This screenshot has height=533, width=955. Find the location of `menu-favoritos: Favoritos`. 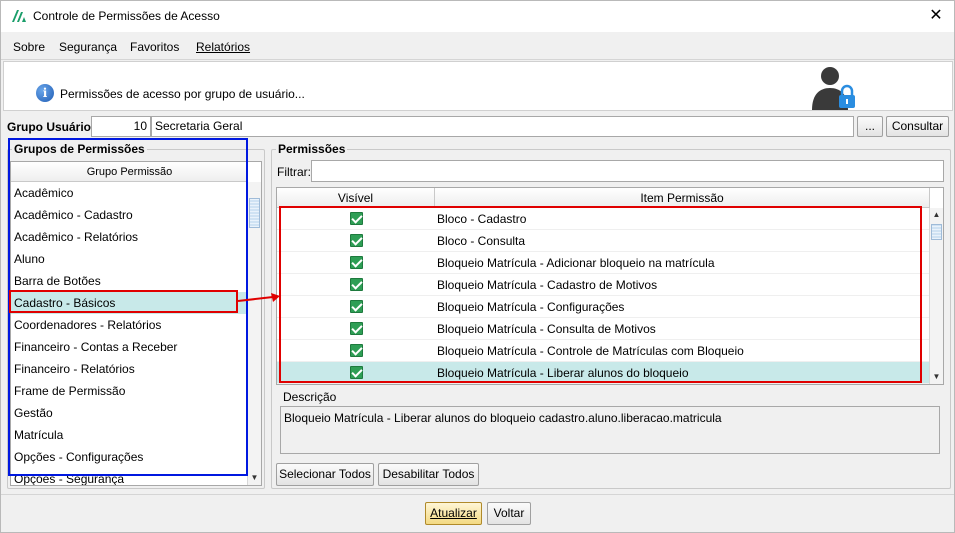

menu-favoritos: Favoritos is located at coordinates (154, 47).